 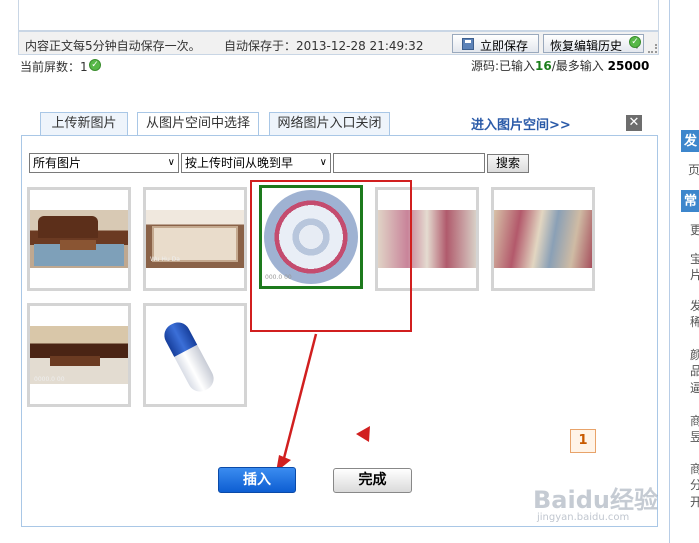 What do you see at coordinates (323, 402) in the screenshot?
I see `annotation-arrow` at bounding box center [323, 402].